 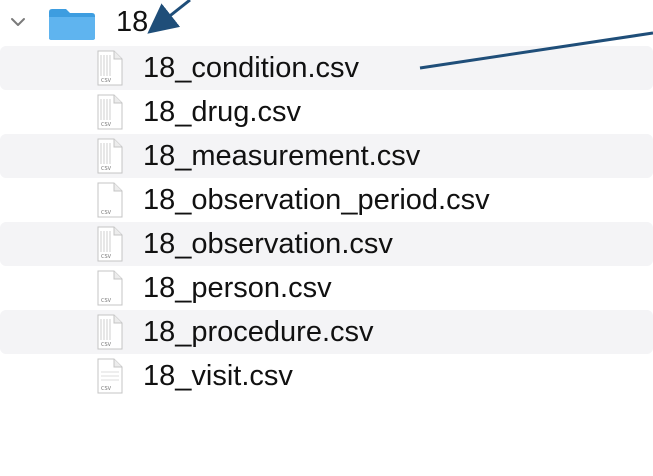 I want to click on file-row: CSV 18_measurement.csv, so click(x=326, y=156).